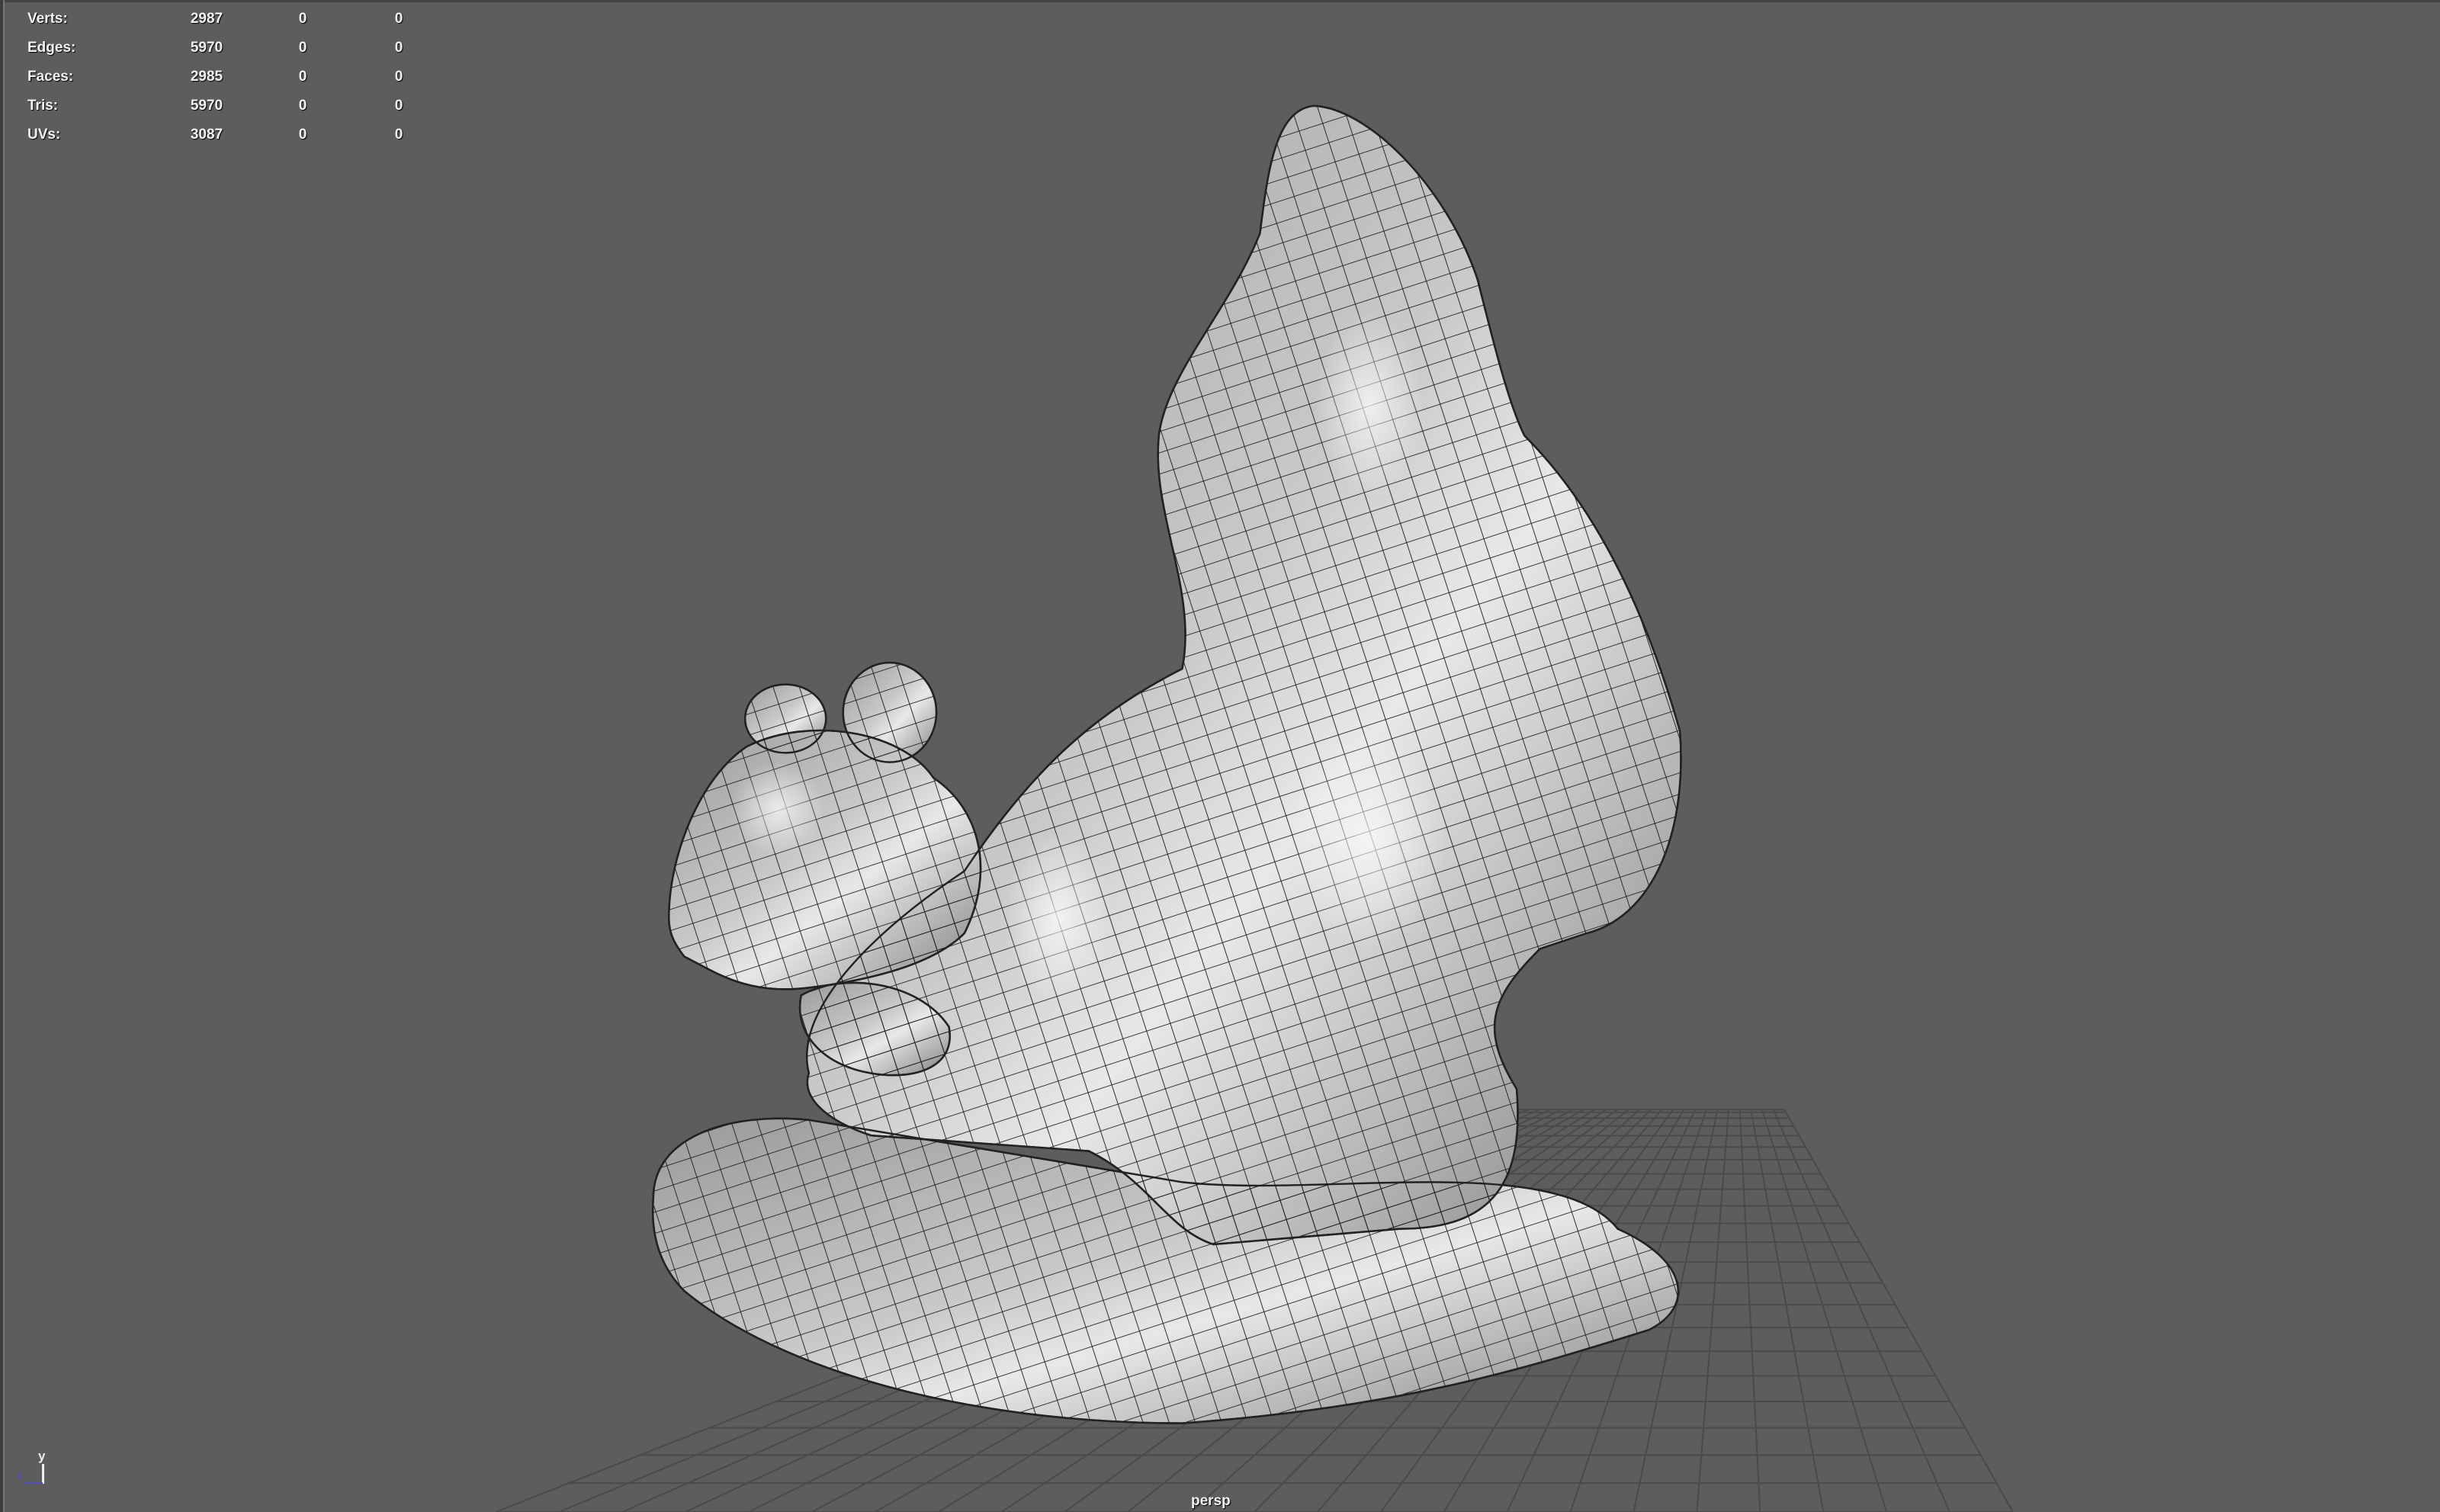  I want to click on hud-label: Tris:, so click(43, 106).